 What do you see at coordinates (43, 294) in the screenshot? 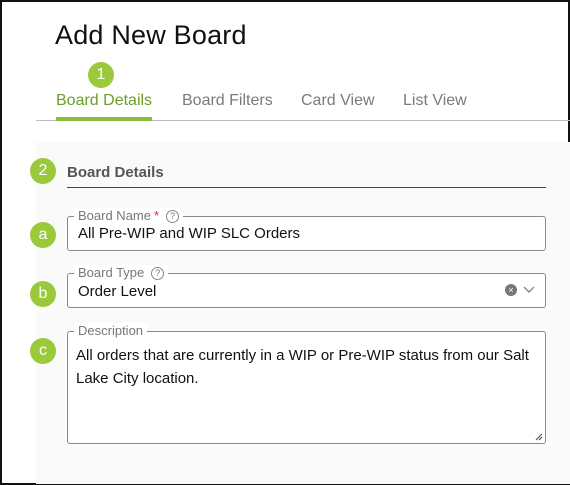
I see `field-callout-b: b` at bounding box center [43, 294].